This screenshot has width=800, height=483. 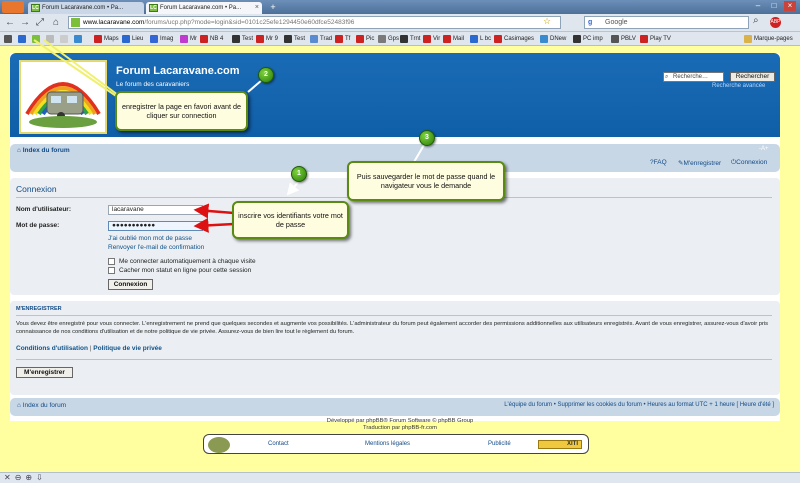 I want to click on arrow-callout1, so click(x=293, y=187).